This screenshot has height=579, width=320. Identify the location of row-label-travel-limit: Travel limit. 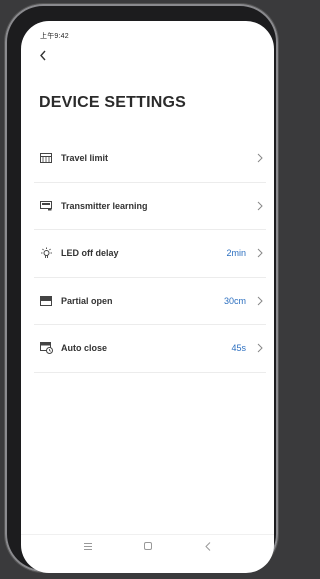
(85, 158).